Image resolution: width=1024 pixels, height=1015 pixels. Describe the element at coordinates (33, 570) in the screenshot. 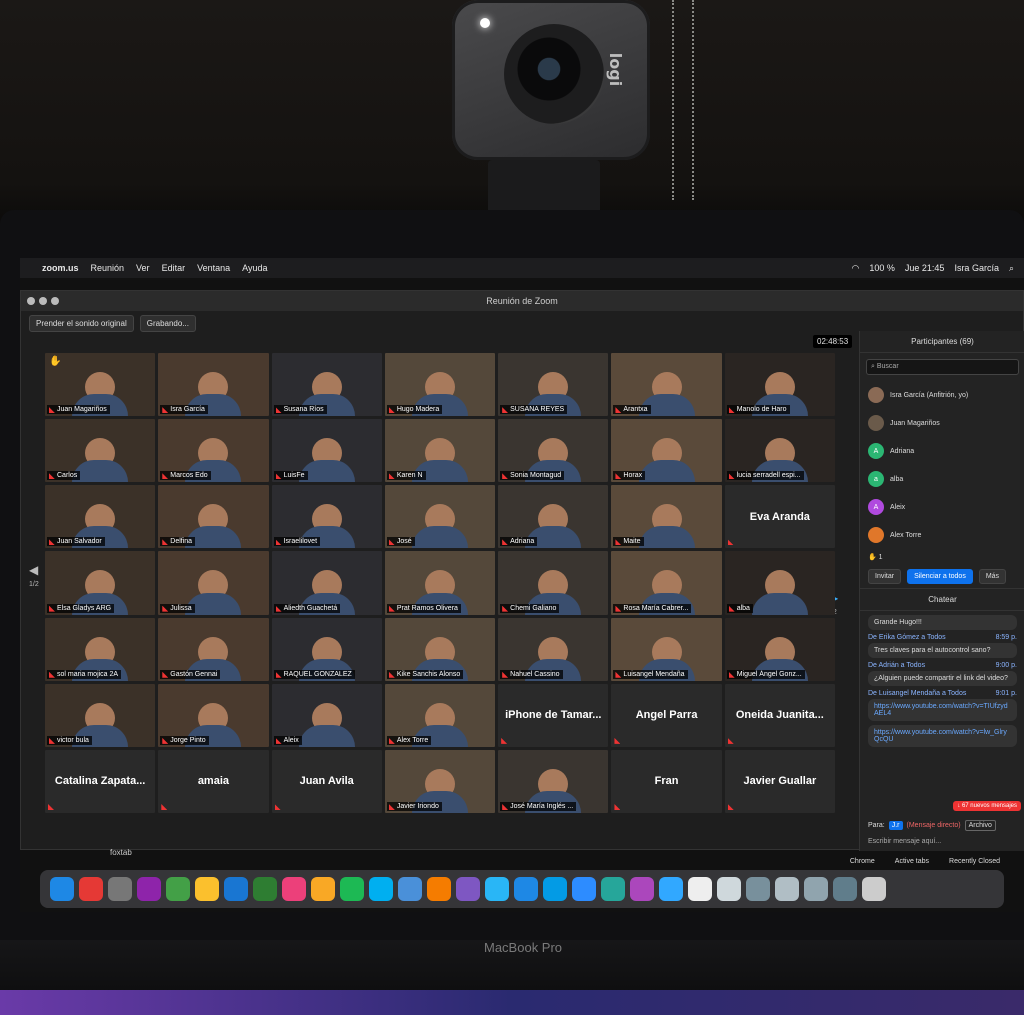

I see `page-left-arrow: ◀` at that location.